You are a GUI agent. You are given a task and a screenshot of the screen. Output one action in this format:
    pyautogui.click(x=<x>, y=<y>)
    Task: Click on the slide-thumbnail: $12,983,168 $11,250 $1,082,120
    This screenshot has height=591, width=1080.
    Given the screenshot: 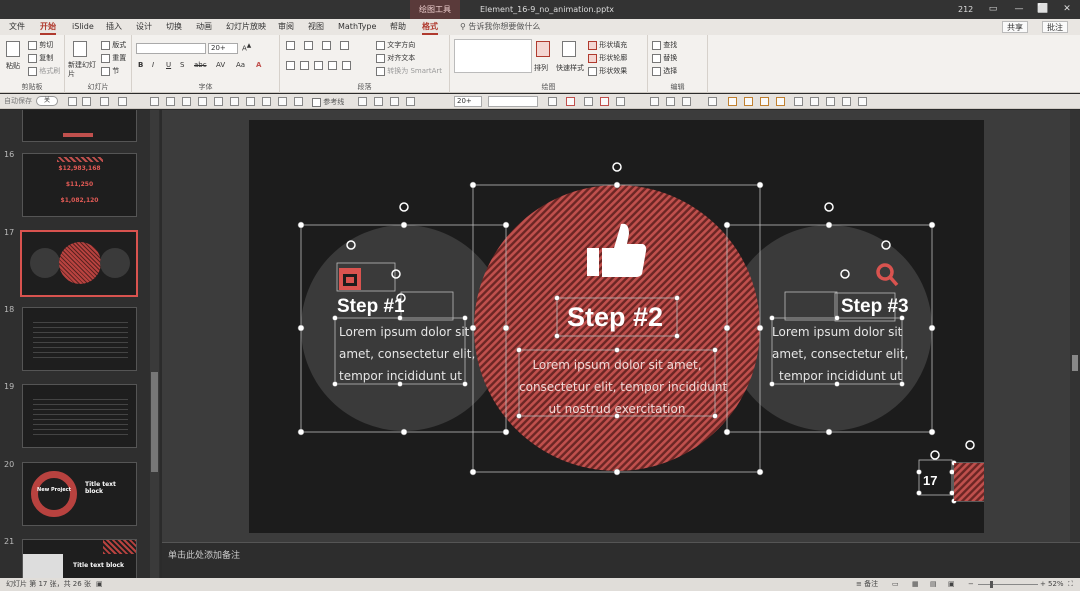 What is the action you would take?
    pyautogui.click(x=79, y=185)
    